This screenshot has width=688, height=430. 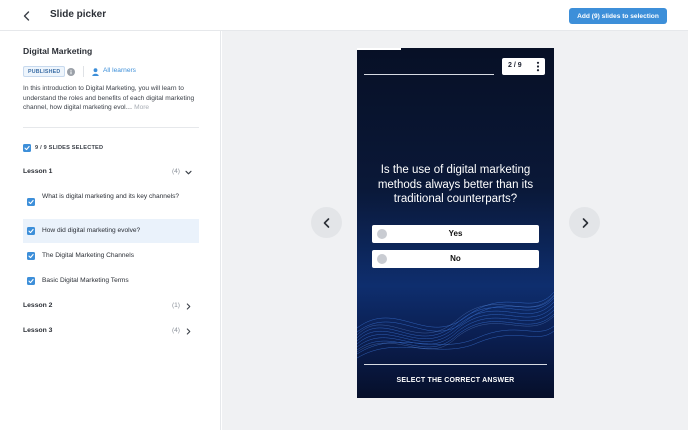 I want to click on next-slide-button, so click(x=584, y=222).